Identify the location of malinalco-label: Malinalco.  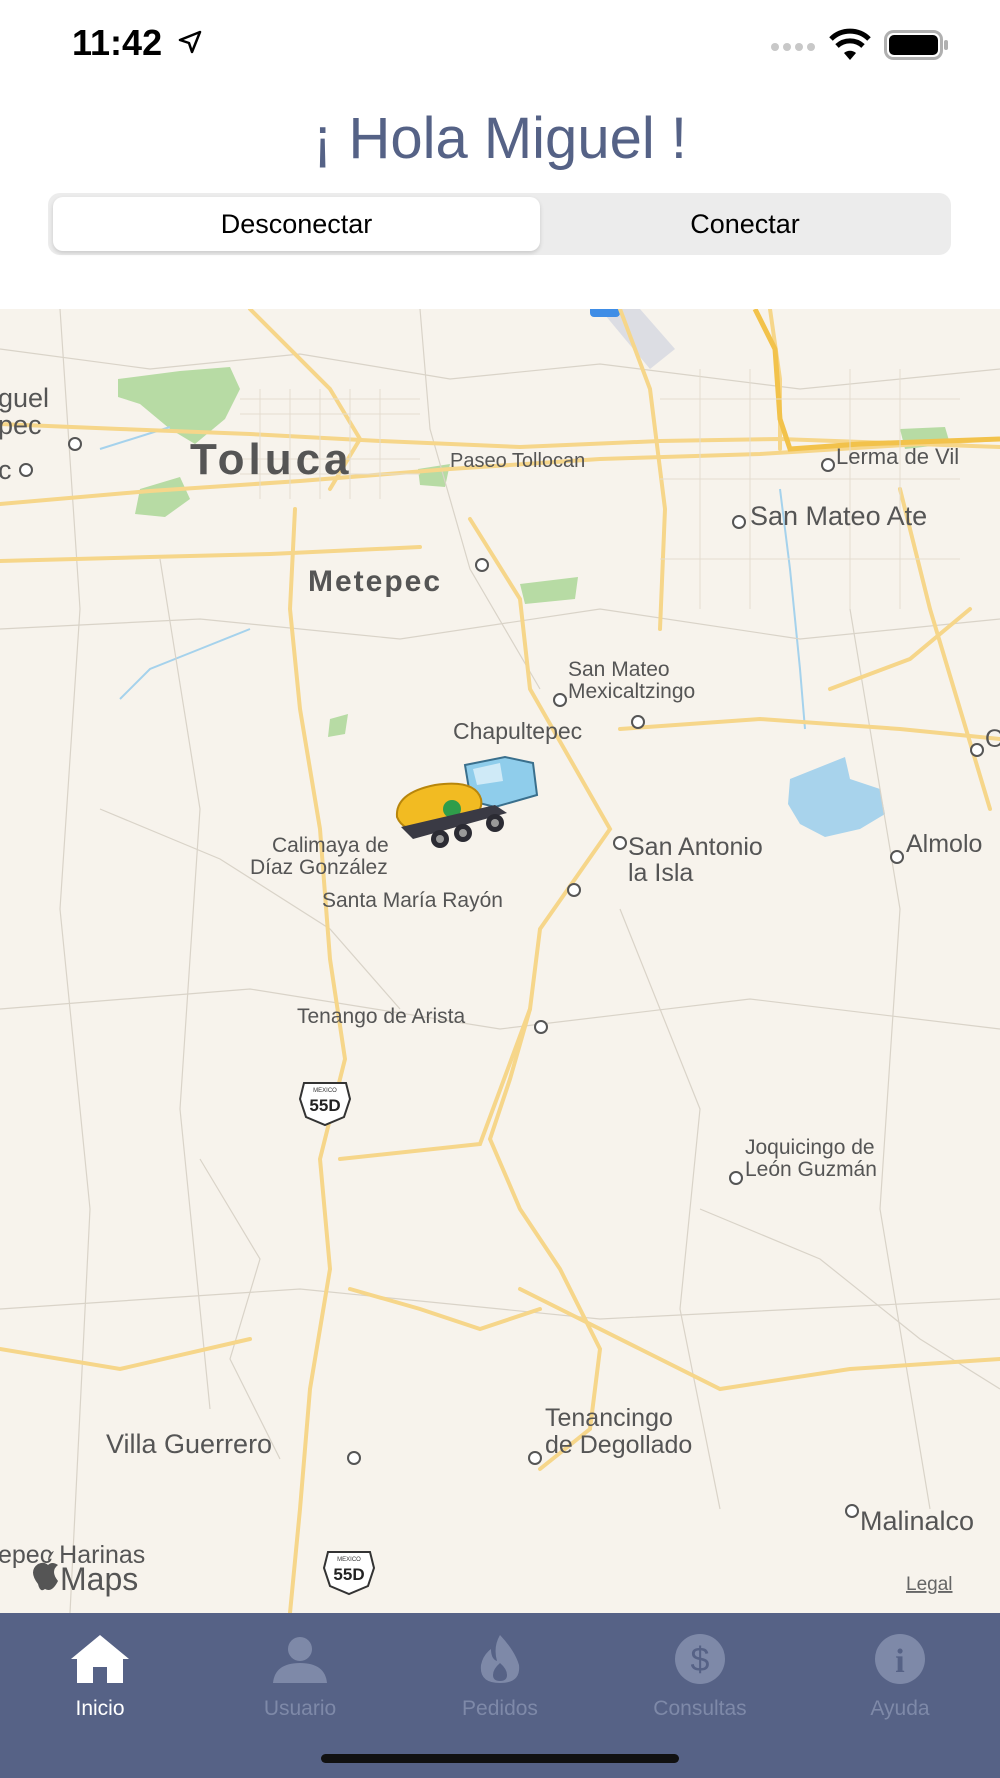
(917, 1521).